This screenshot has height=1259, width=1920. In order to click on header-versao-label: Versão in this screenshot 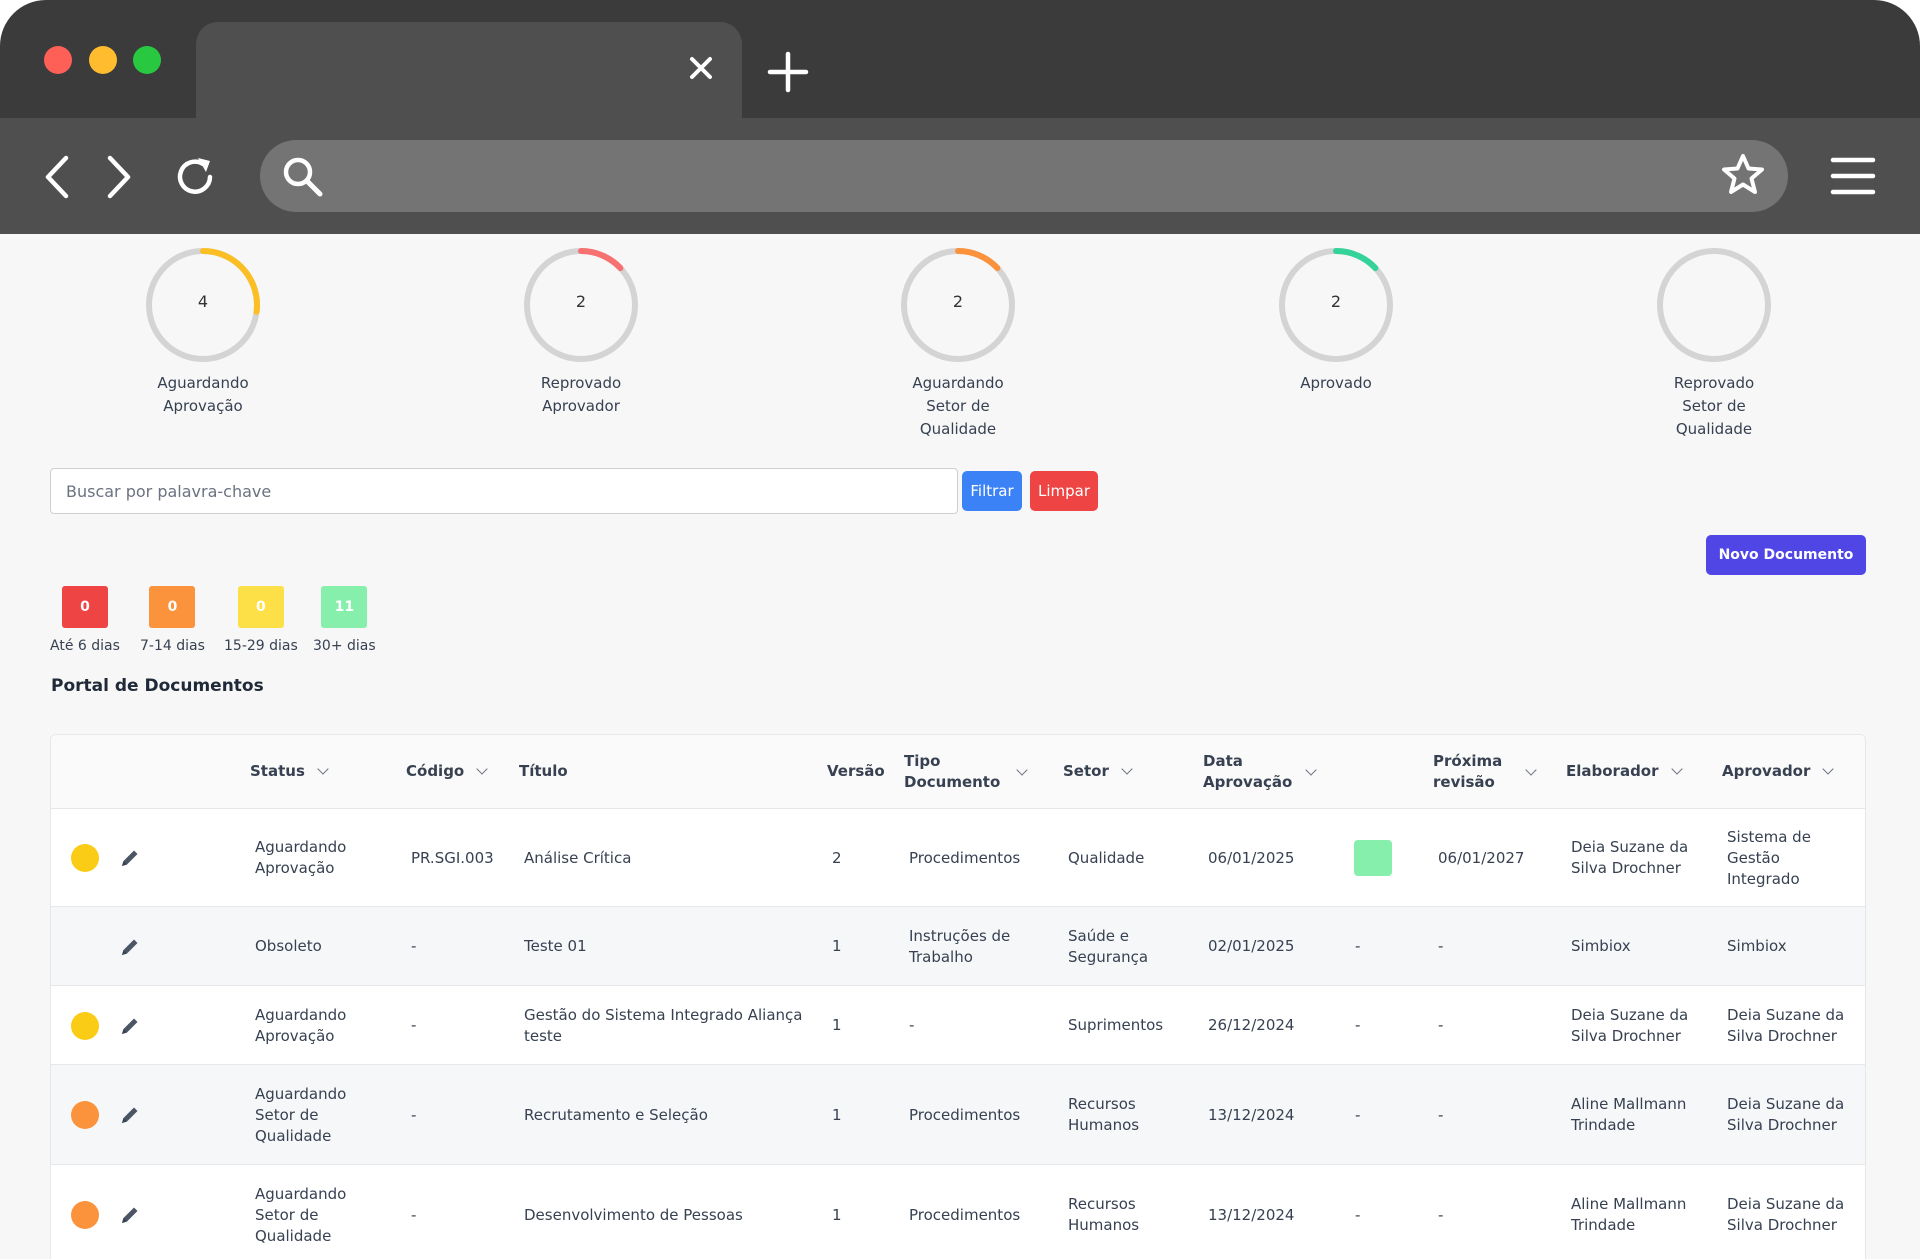, I will do `click(856, 771)`.